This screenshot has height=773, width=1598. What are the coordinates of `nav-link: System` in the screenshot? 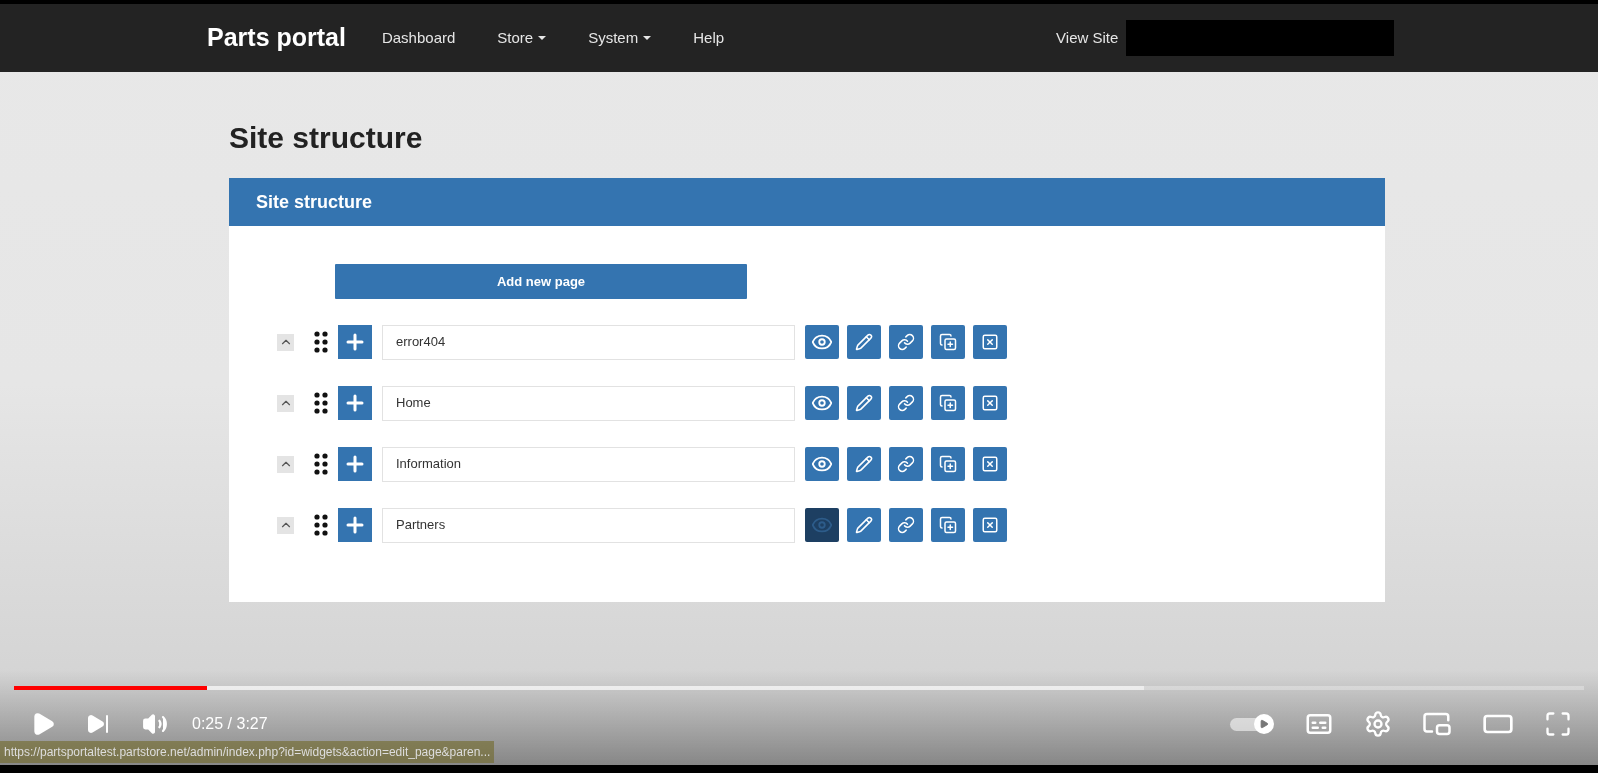 It's located at (620, 38).